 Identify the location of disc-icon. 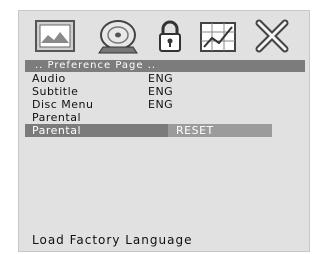
(118, 37).